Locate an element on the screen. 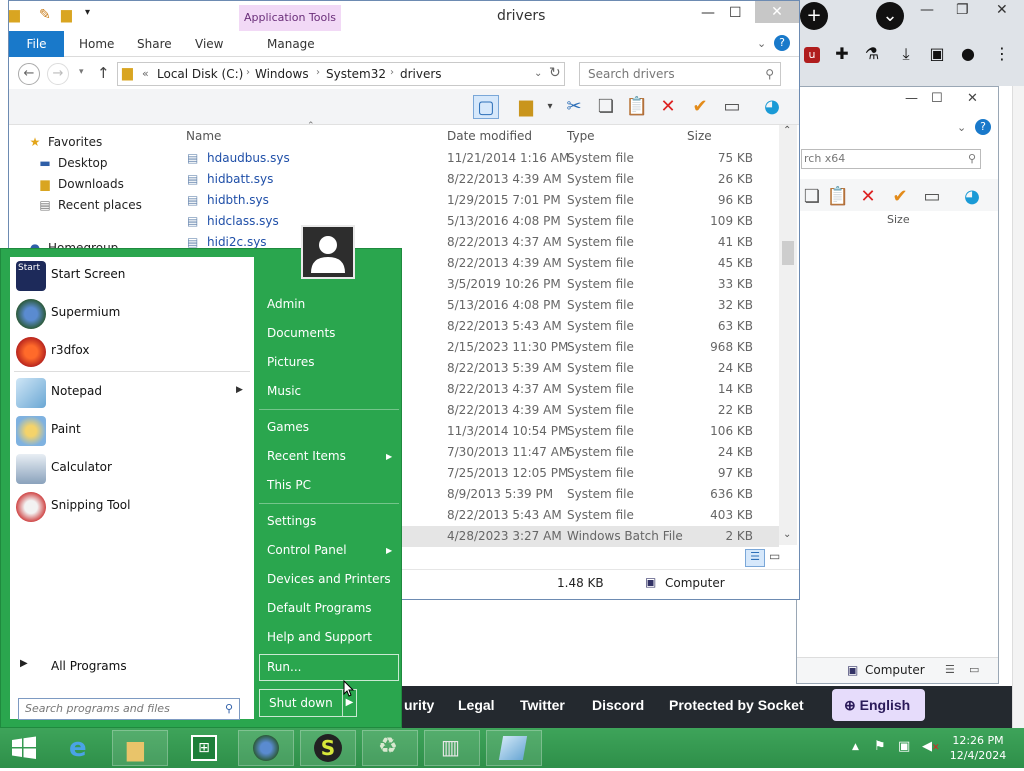 This screenshot has height=771, width=1024. tab-manage: Manage is located at coordinates (291, 44).